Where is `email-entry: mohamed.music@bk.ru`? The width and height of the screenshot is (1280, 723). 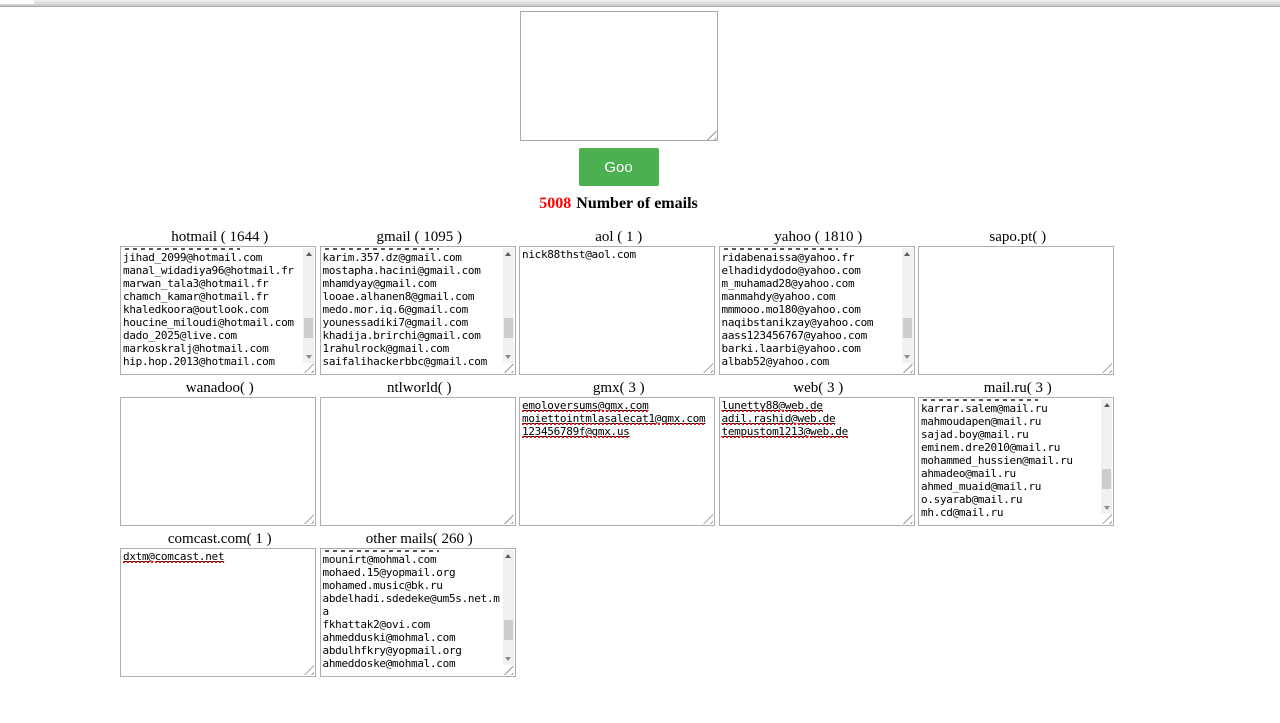 email-entry: mohamed.music@bk.ru is located at coordinates (382, 585).